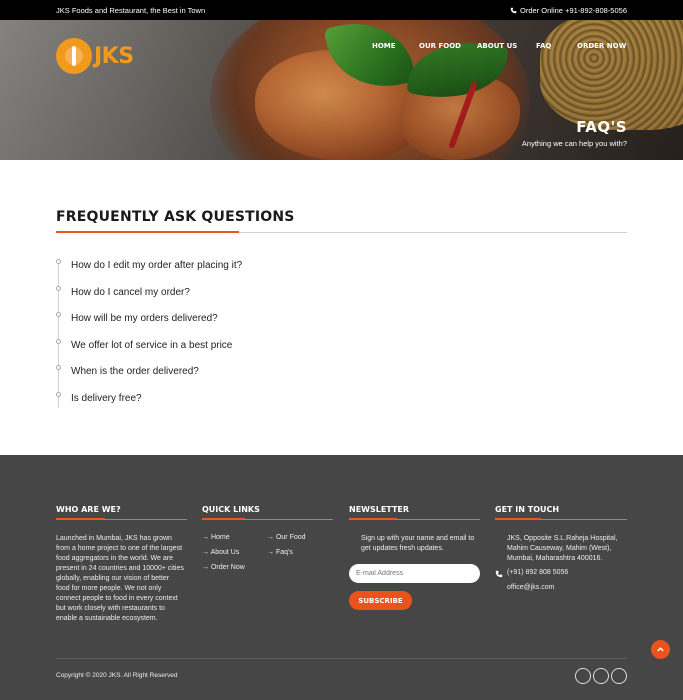 This screenshot has height=700, width=683. Describe the element at coordinates (601, 46) in the screenshot. I see `nav-order-now: ORDER NOW` at that location.